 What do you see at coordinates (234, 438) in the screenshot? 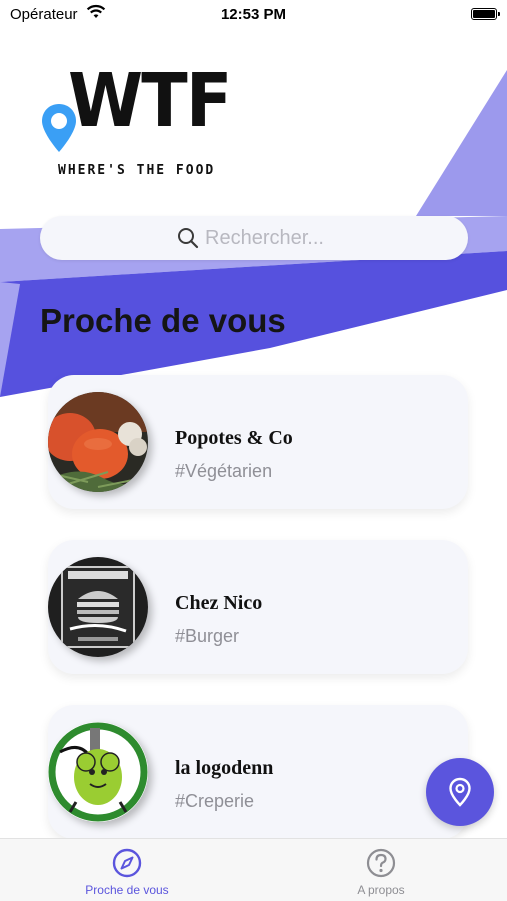
I see `restaurant-name: Popotes & Co` at bounding box center [234, 438].